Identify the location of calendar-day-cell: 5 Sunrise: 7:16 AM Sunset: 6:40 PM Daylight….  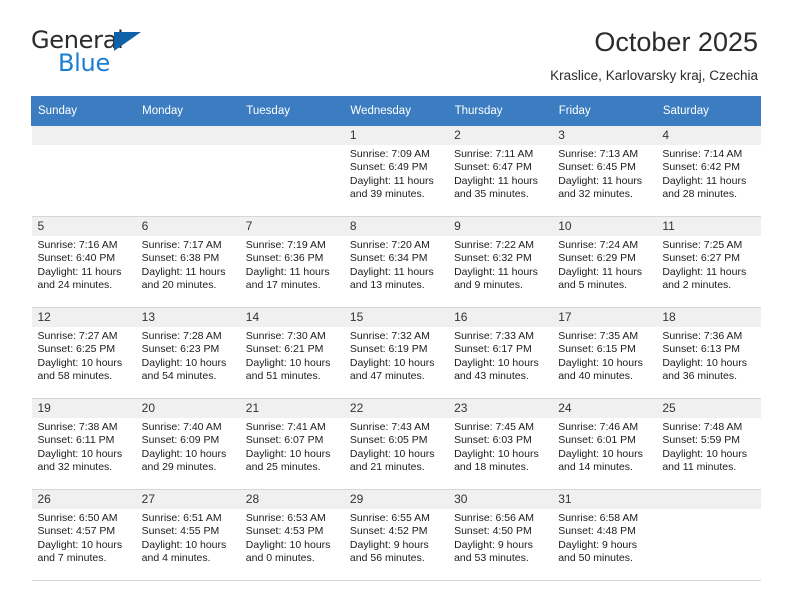
(83, 262).